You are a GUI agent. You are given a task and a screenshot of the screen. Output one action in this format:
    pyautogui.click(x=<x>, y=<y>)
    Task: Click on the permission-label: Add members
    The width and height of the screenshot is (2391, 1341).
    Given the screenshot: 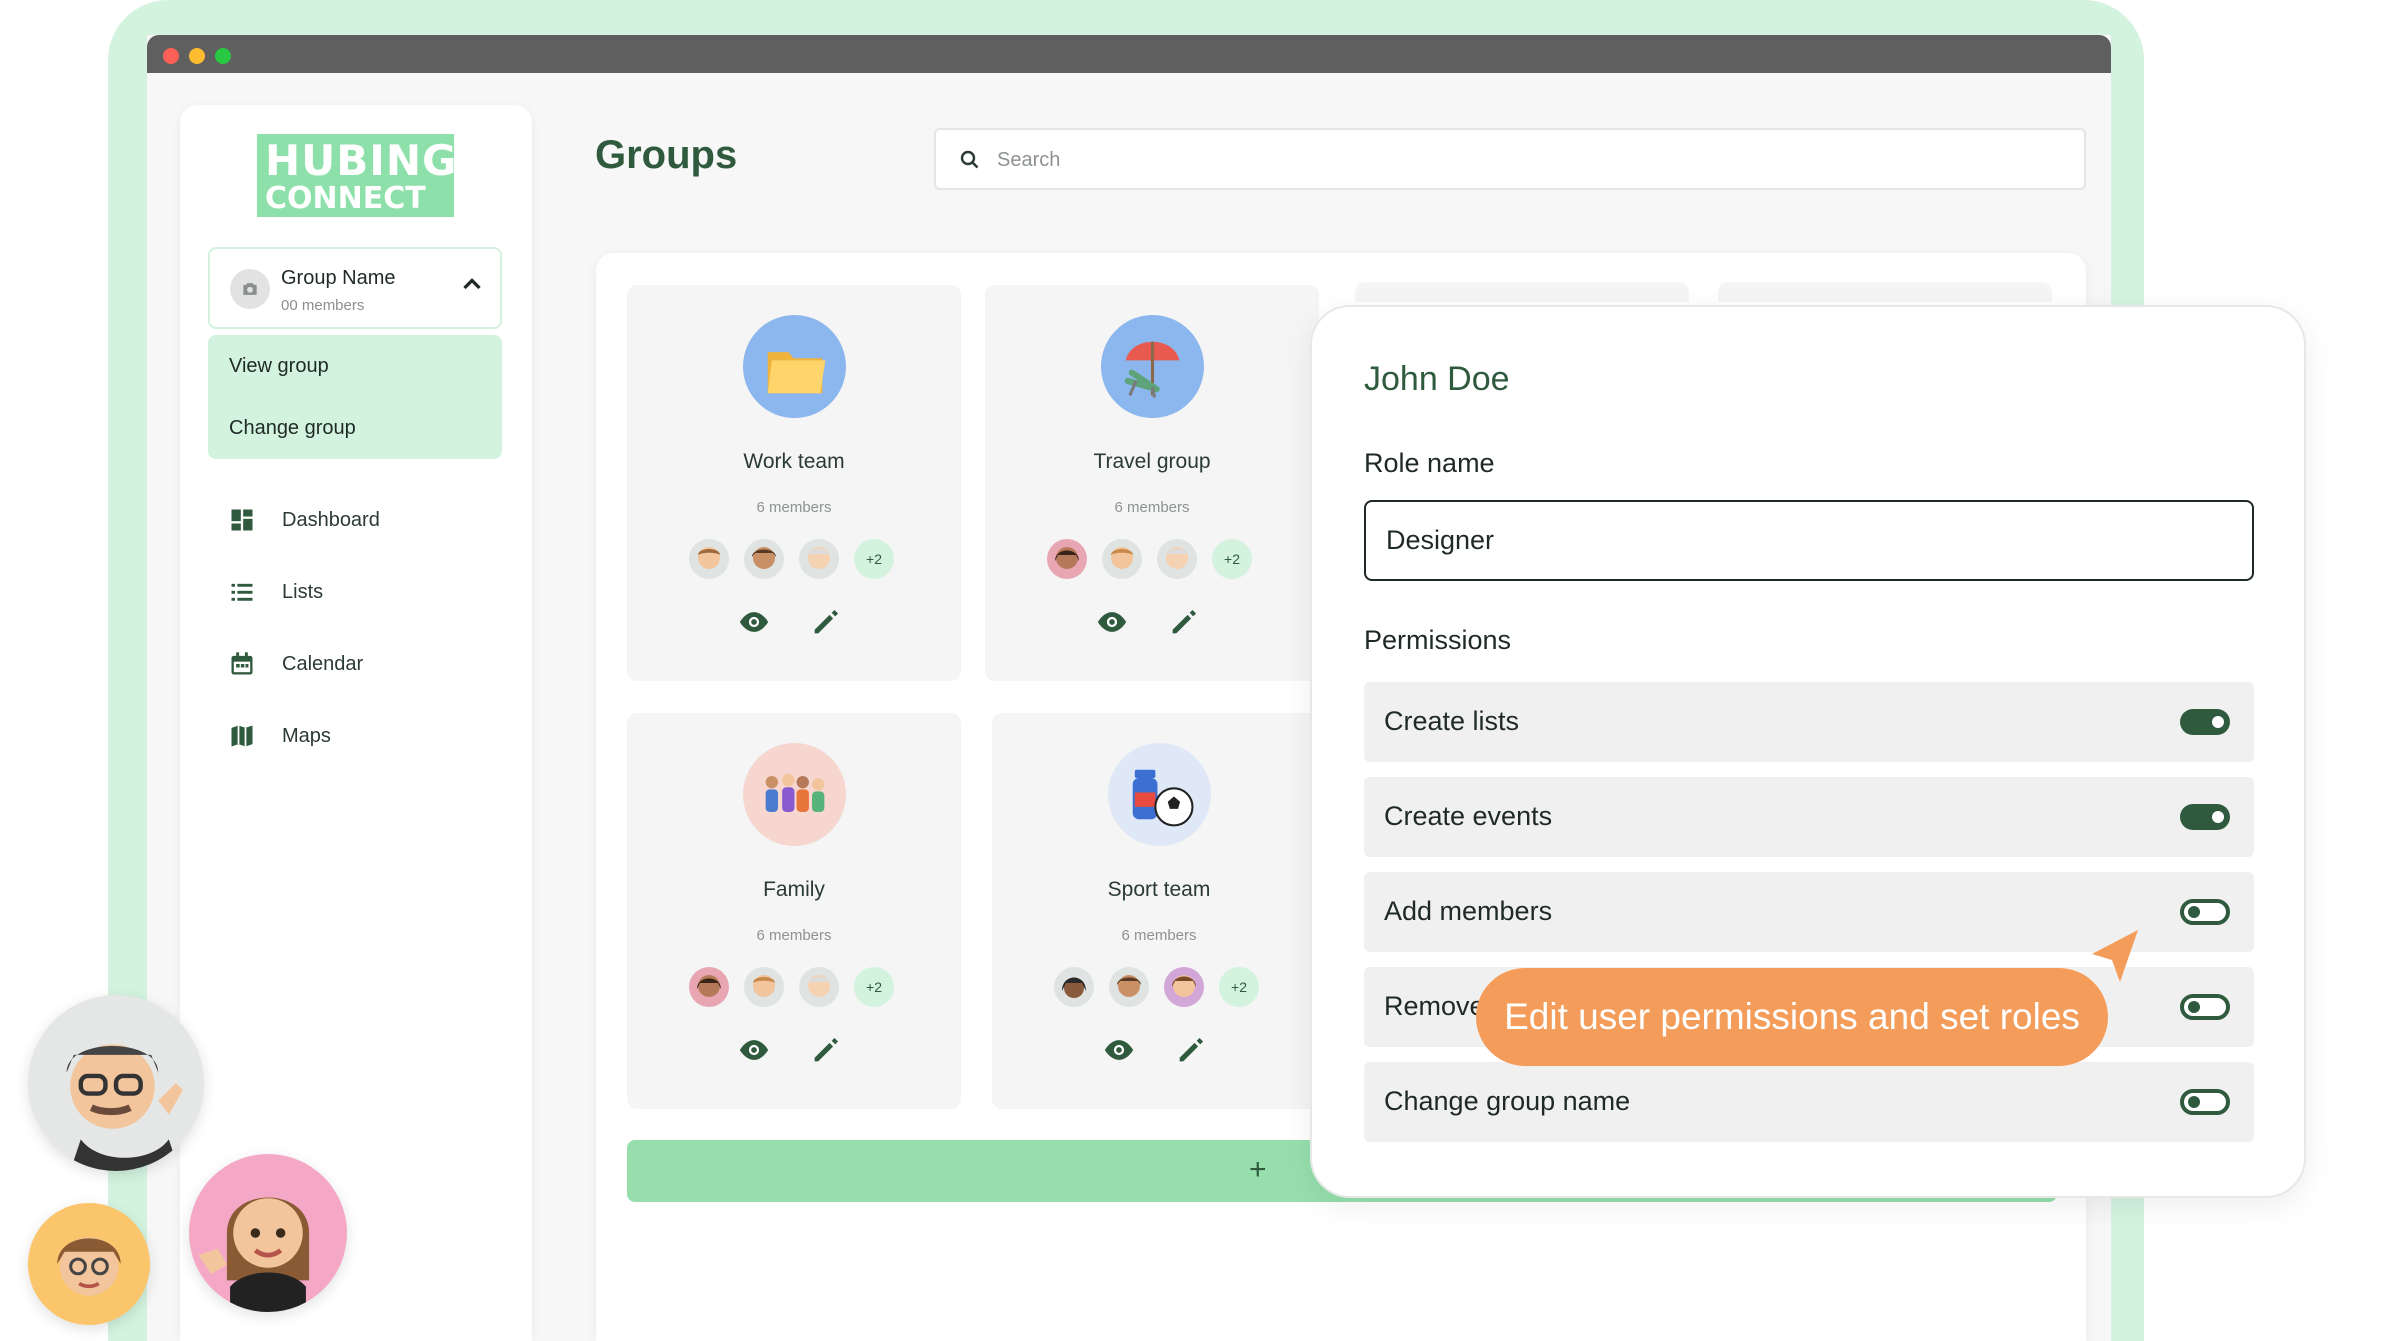 What is the action you would take?
    pyautogui.click(x=1468, y=911)
    